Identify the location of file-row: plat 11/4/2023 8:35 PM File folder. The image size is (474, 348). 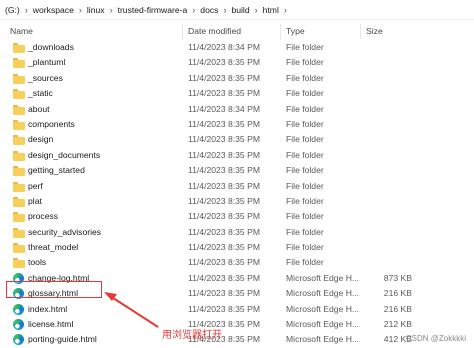
(237, 201).